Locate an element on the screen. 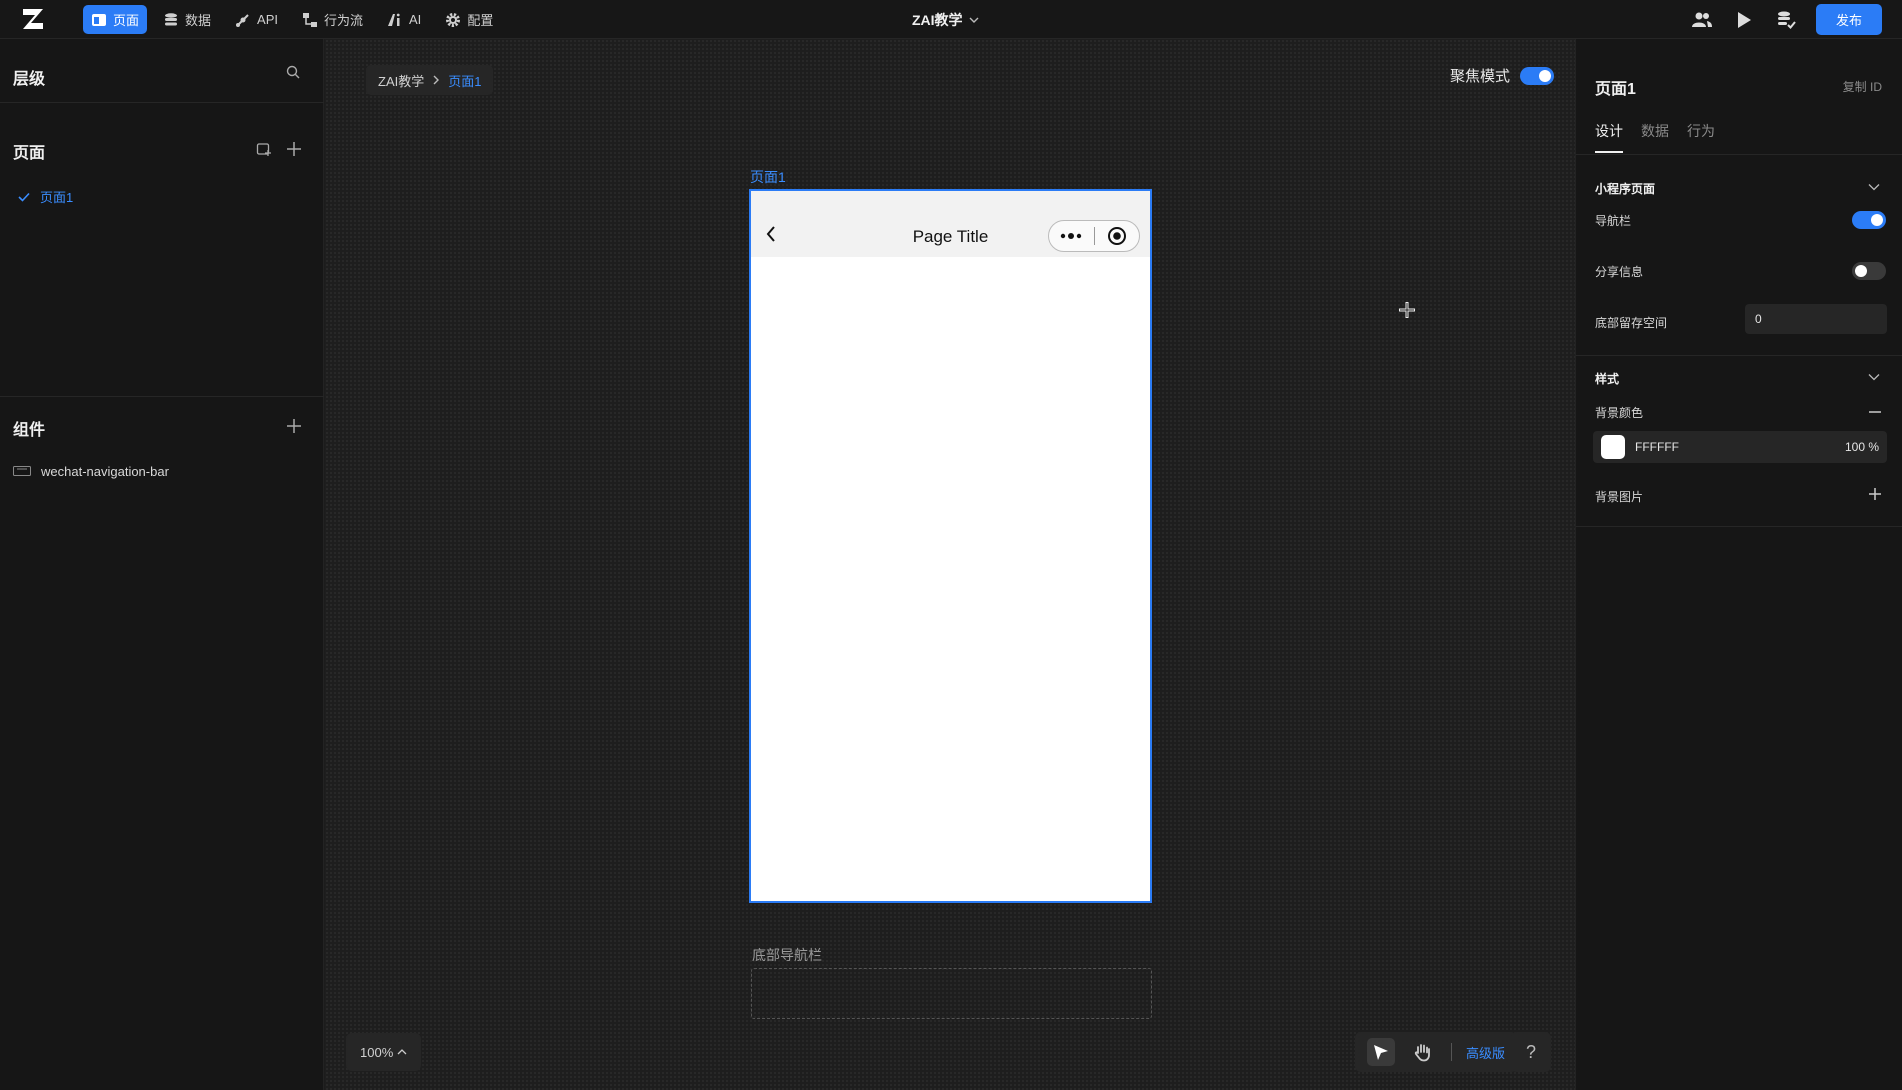 This screenshot has height=1090, width=1902. bg-color-picker: FFFFFF 100 % is located at coordinates (1740, 447).